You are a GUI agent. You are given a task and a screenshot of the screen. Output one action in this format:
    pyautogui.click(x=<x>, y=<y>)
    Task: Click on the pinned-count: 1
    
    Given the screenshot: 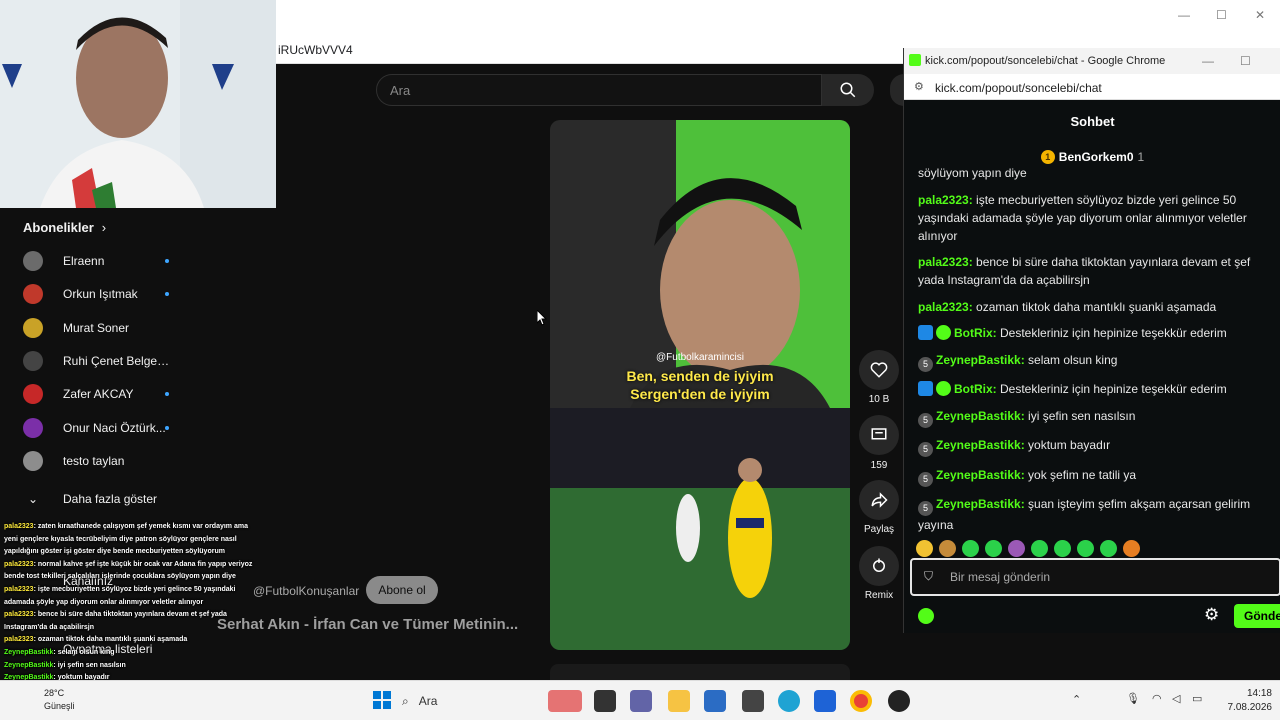 What is the action you would take?
    pyautogui.click(x=1141, y=157)
    